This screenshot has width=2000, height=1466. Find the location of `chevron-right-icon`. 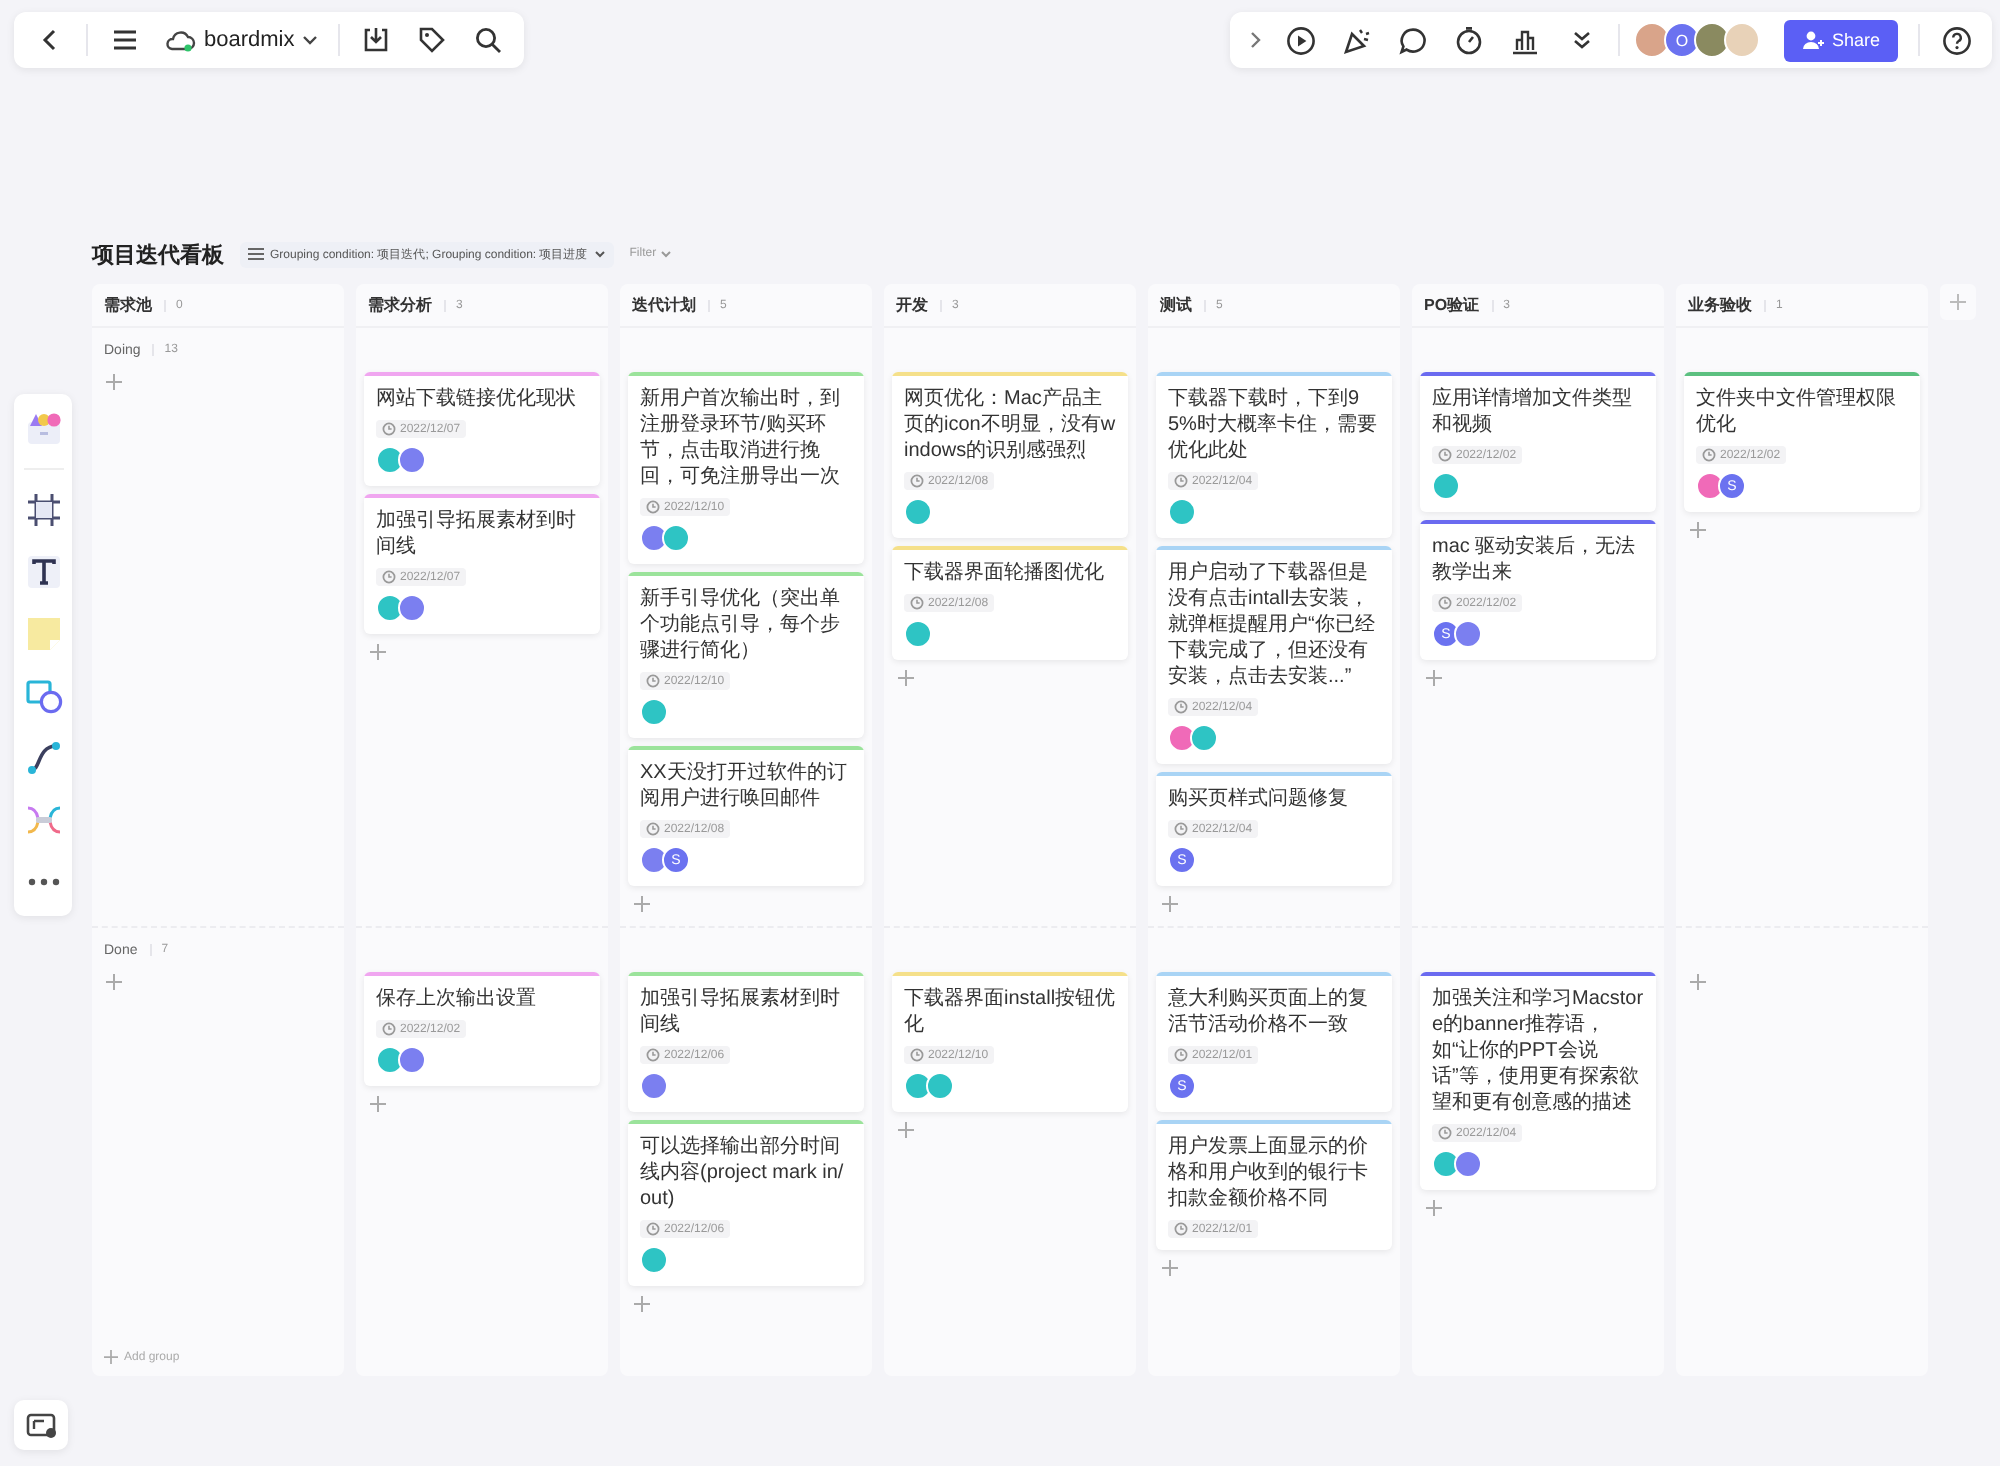

chevron-right-icon is located at coordinates (1255, 40).